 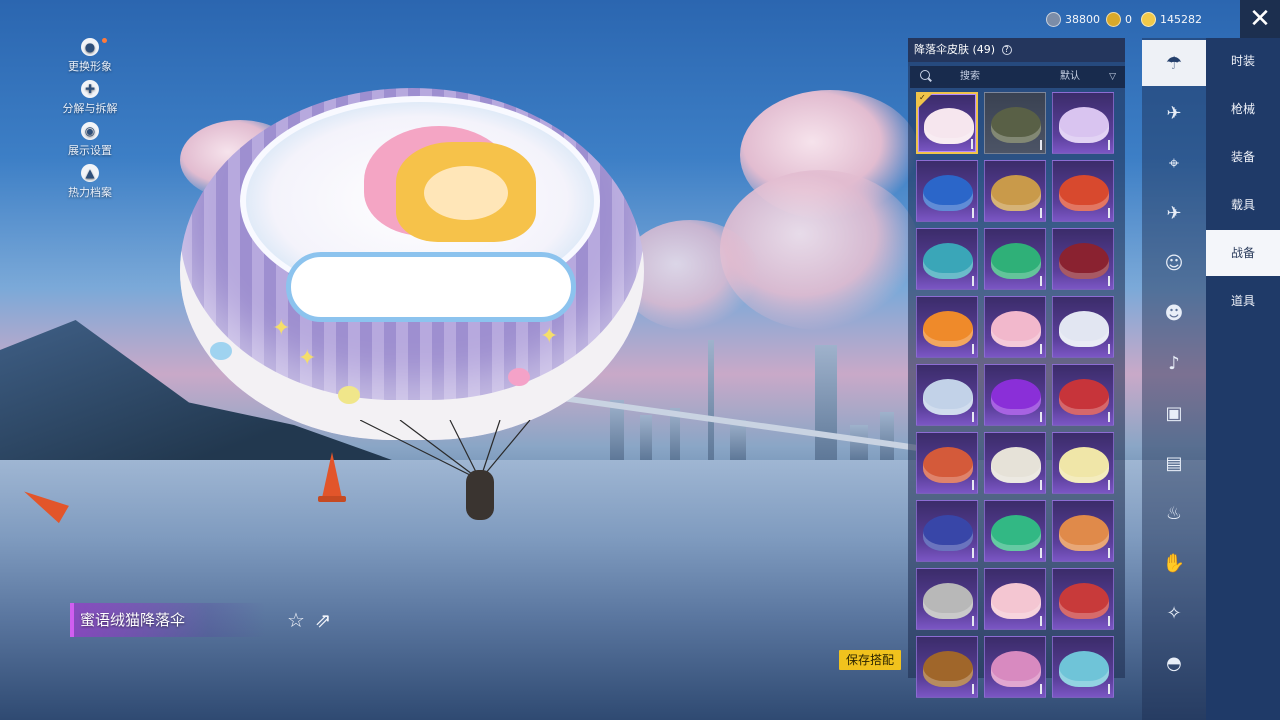 I want to click on tab-3: 载具, so click(x=1243, y=205).